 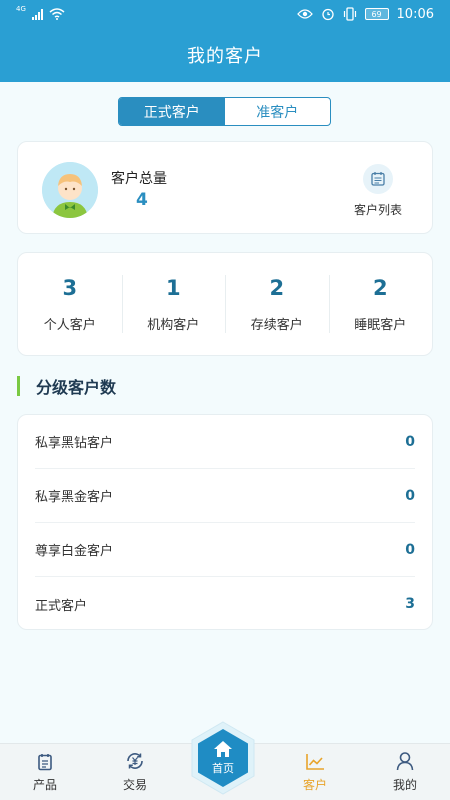 I want to click on tab-formal-customers: 正式客户, so click(x=172, y=111).